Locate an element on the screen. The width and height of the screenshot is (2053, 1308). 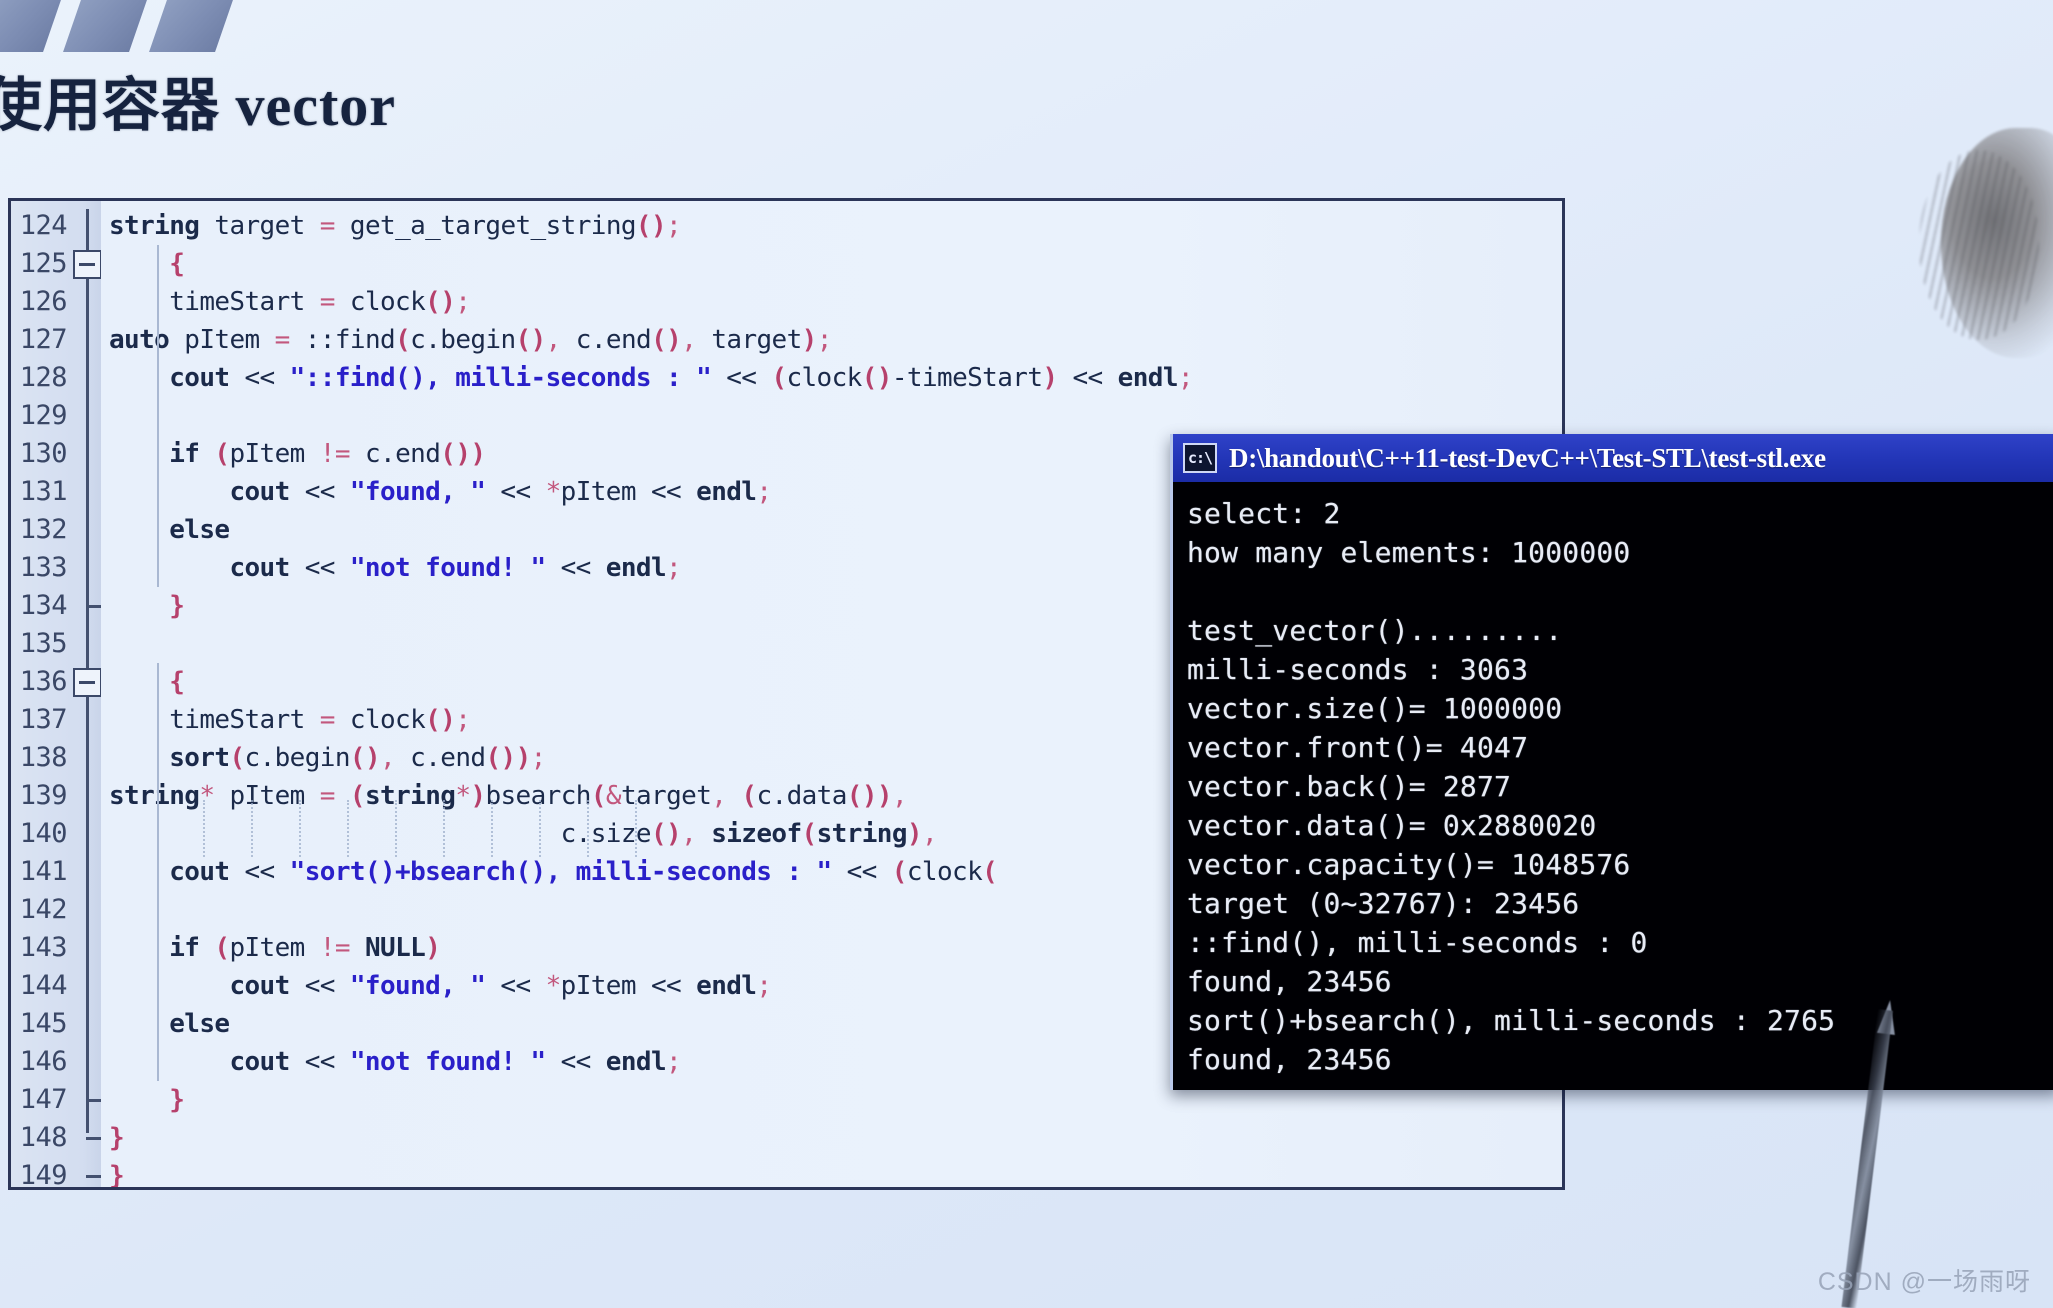
console-output-line: vector.back()= 2877 is located at coordinates (1349, 786).